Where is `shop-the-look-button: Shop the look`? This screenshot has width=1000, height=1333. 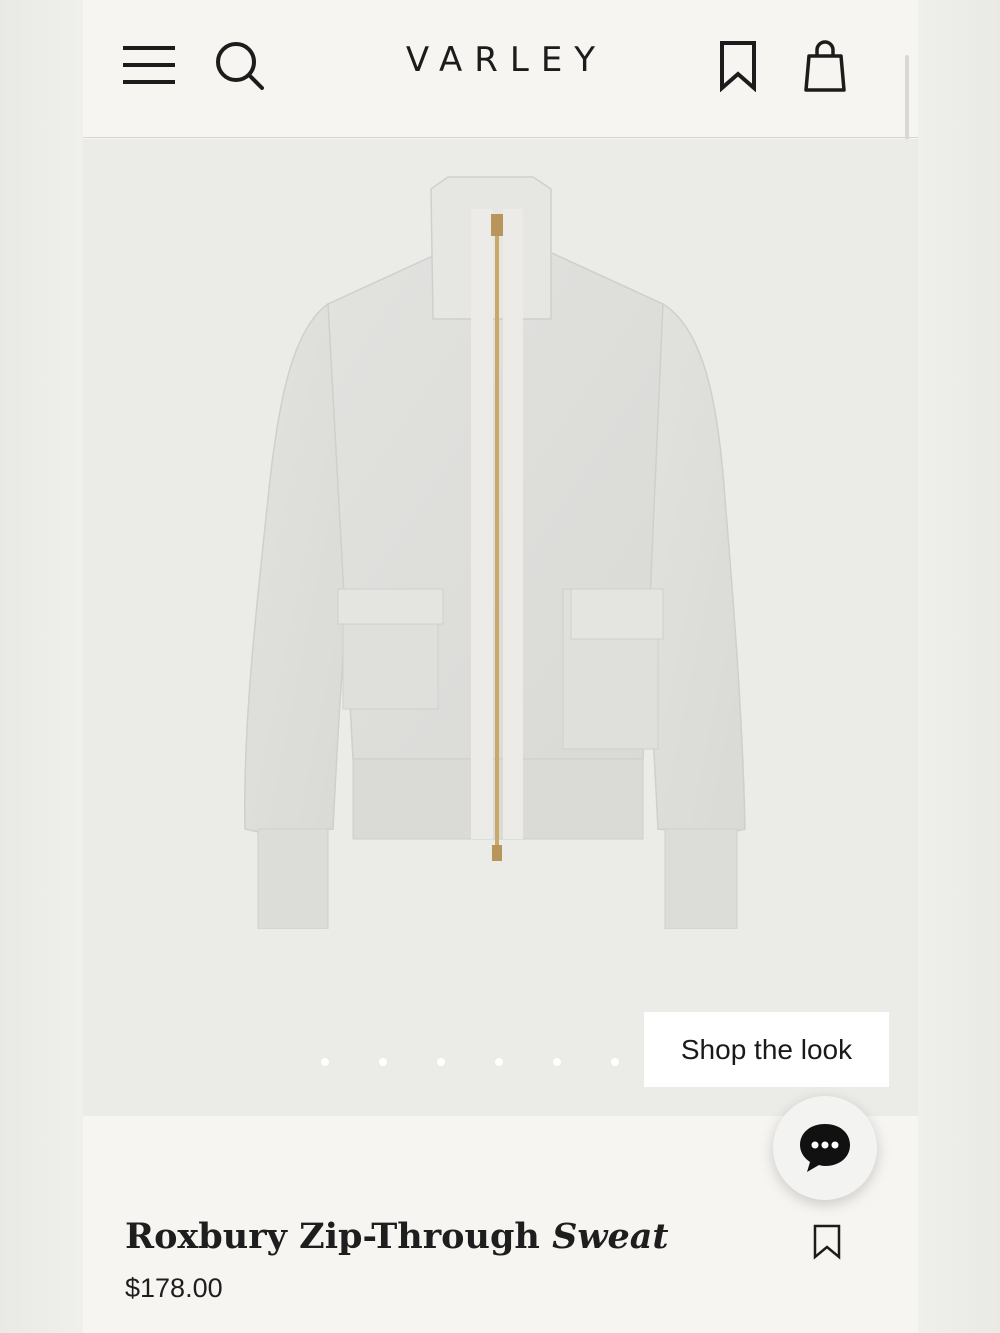
shop-the-look-button: Shop the look is located at coordinates (766, 1049).